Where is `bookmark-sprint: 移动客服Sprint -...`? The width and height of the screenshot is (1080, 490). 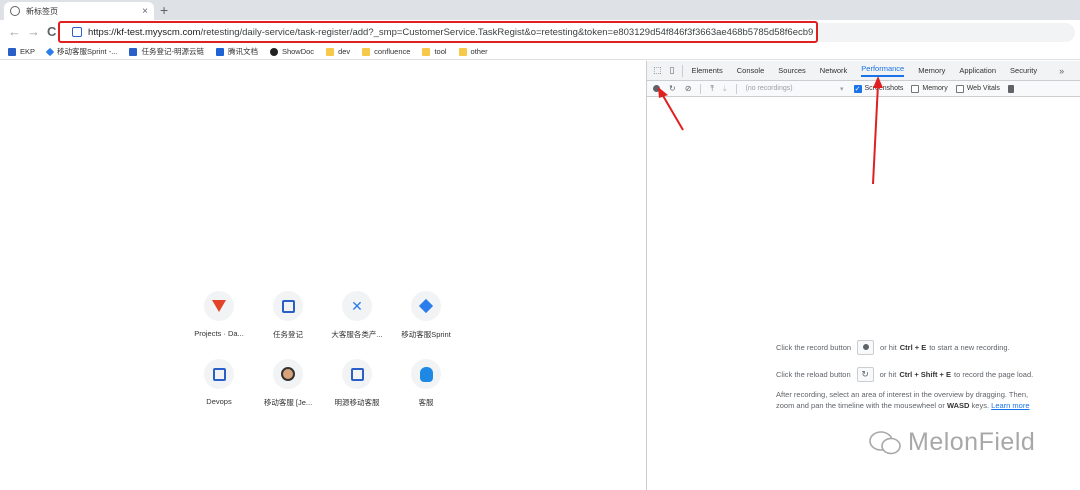
bookmark-sprint: 移动客服Sprint -... is located at coordinates (81, 51).